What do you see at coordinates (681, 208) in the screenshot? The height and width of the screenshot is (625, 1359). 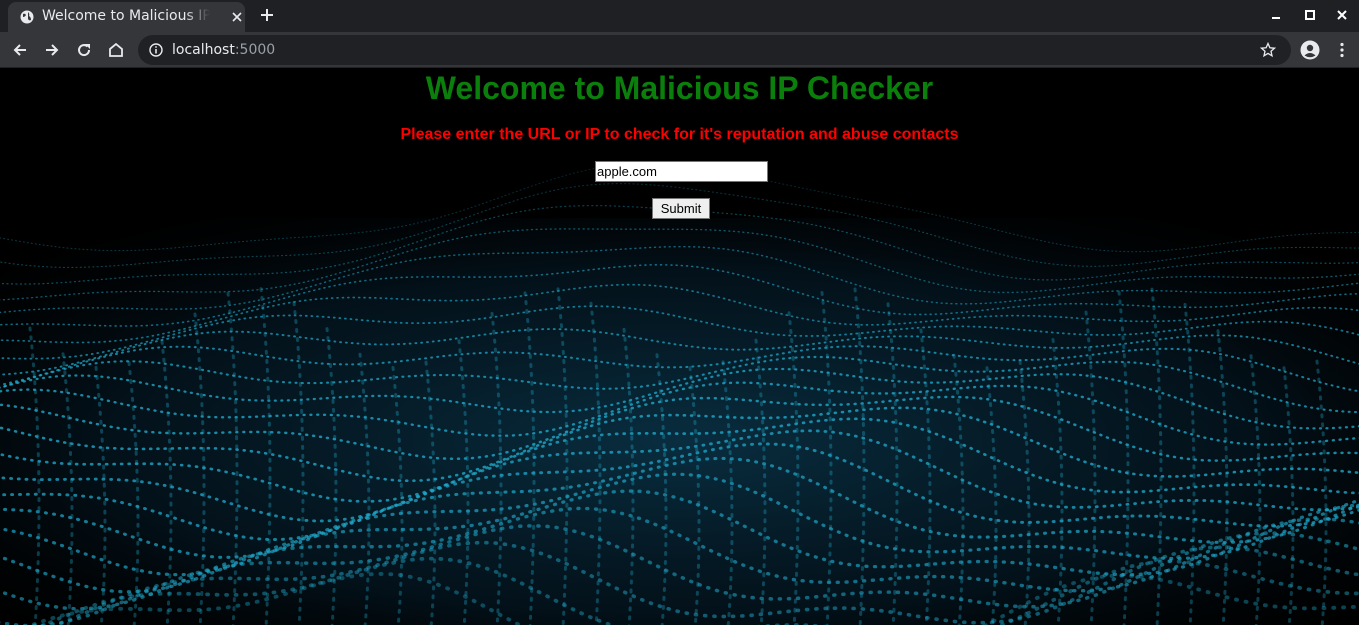 I see `submit-button: Submit` at bounding box center [681, 208].